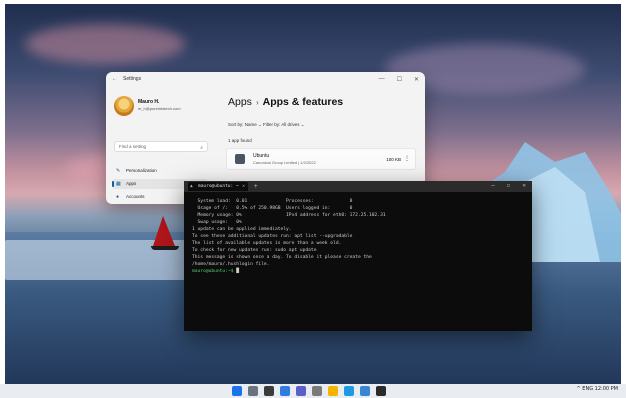 The height and width of the screenshot is (398, 626). What do you see at coordinates (358, 271) in the screenshot?
I see `terminal-prompt-line: mauro@ubuntu:~$ █` at bounding box center [358, 271].